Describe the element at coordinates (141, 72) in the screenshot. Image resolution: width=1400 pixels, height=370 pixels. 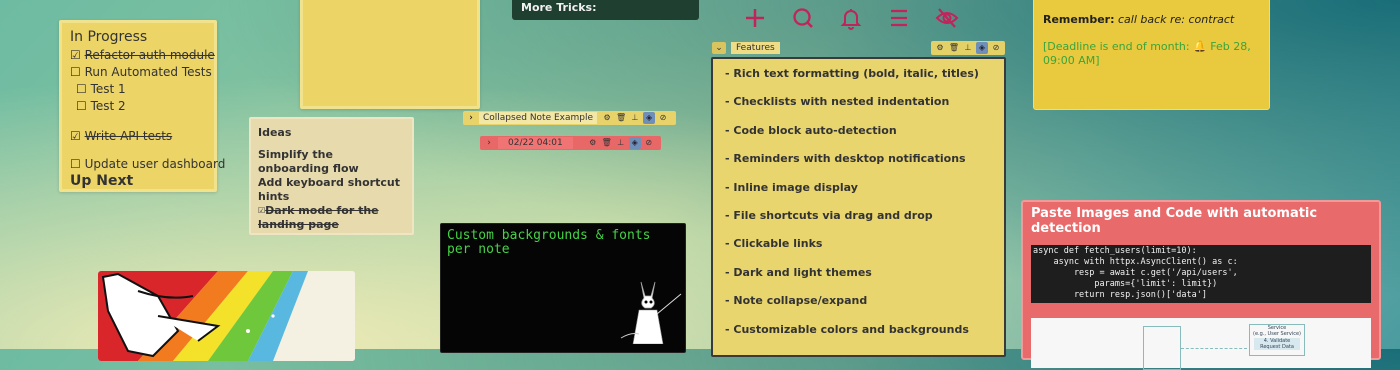
I see `checklist-item: ☐ Run Automated Tests` at that location.